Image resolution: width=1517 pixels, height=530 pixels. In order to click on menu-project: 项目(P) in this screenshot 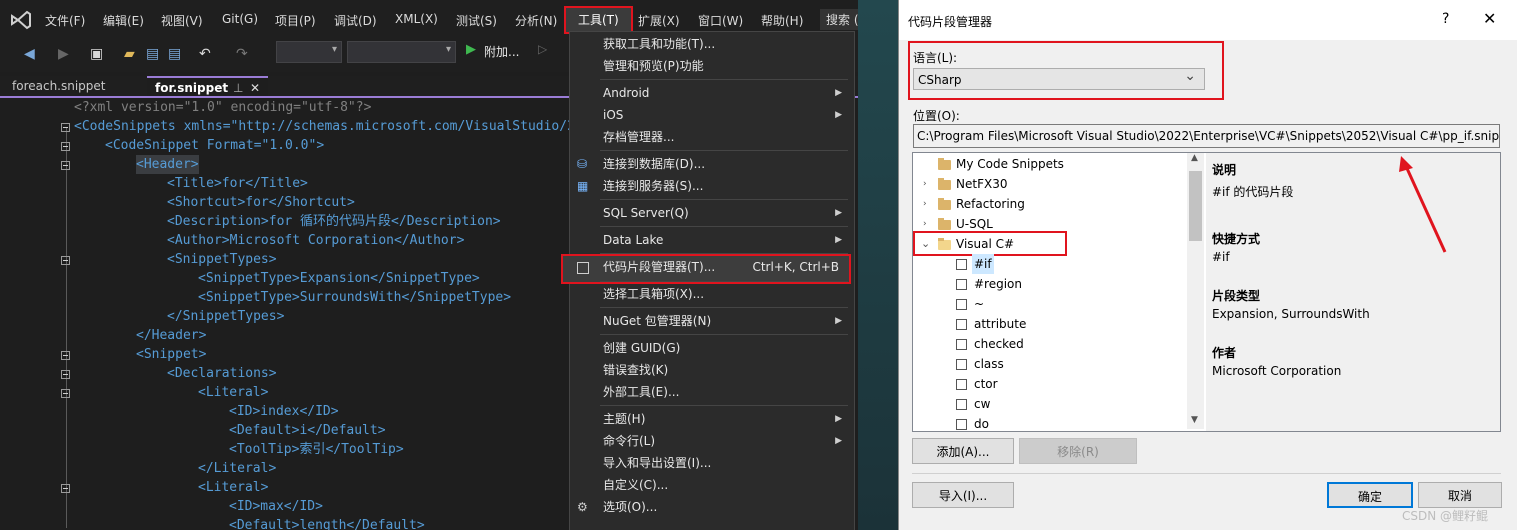, I will do `click(295, 20)`.